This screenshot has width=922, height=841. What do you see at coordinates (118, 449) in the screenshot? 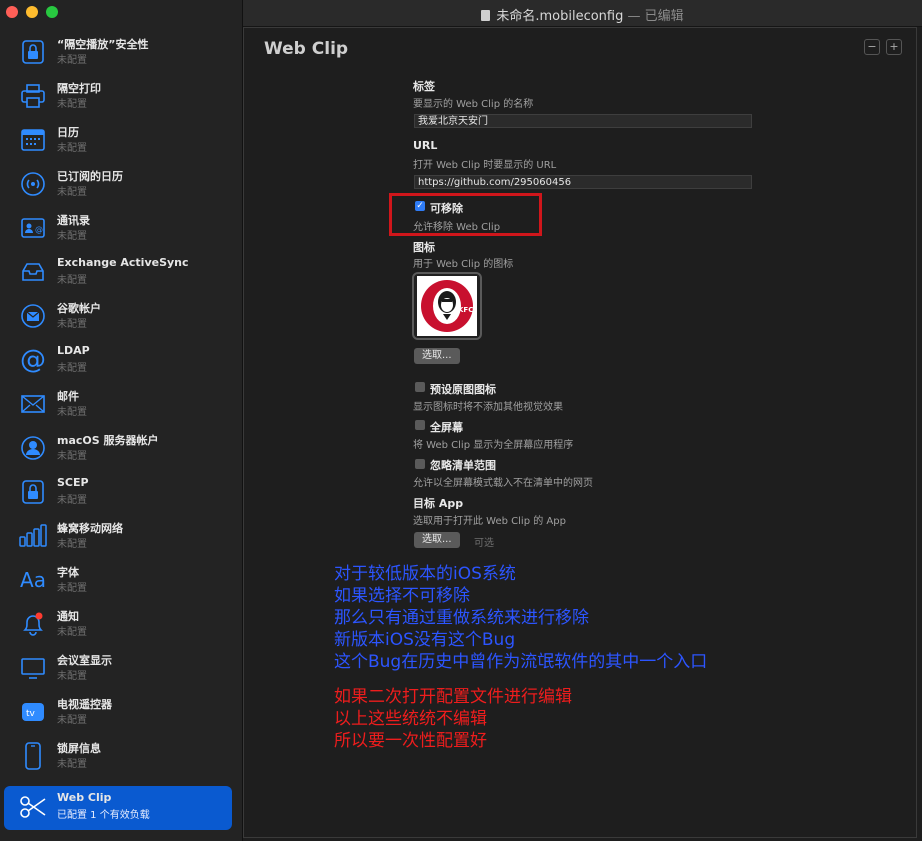
I see `sidebar-item-macos-server: macOS 服务器帐户 未配置` at bounding box center [118, 449].